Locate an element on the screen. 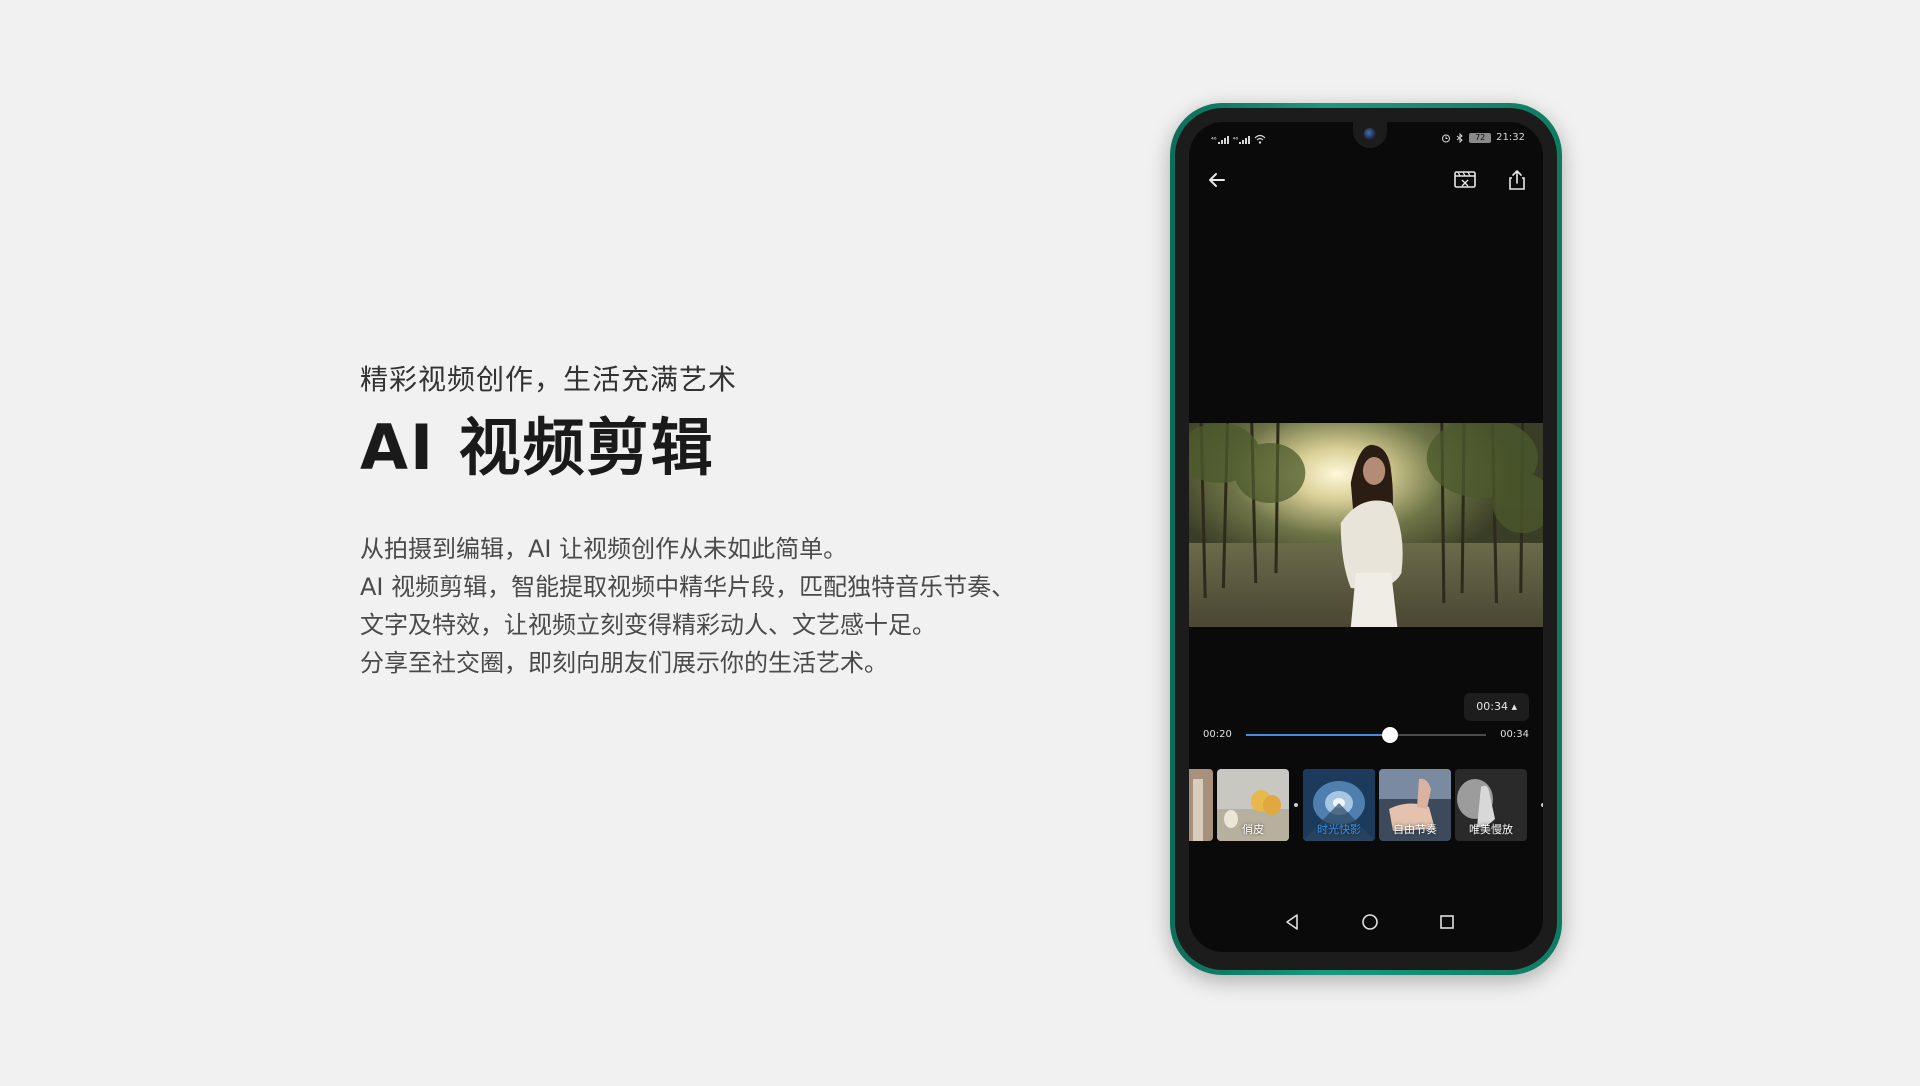 This screenshot has width=1920, height=1086. home-circle-icon is located at coordinates (1370, 922).